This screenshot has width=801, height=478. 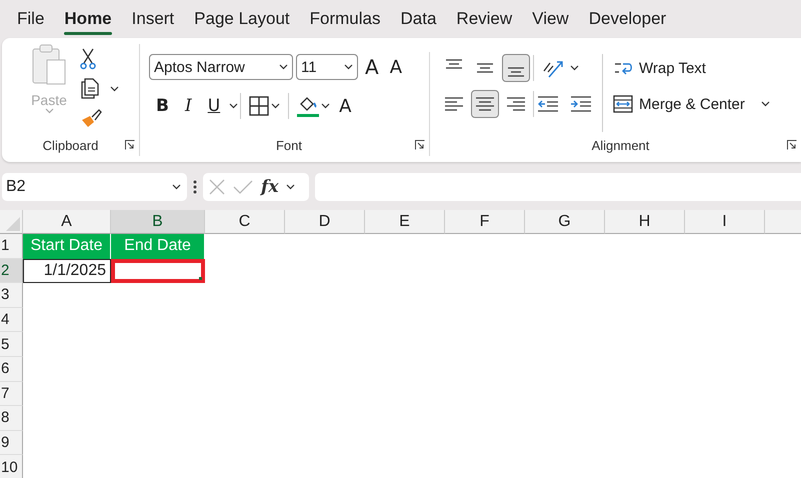 I want to click on insert-function-button: fx, so click(x=269, y=187).